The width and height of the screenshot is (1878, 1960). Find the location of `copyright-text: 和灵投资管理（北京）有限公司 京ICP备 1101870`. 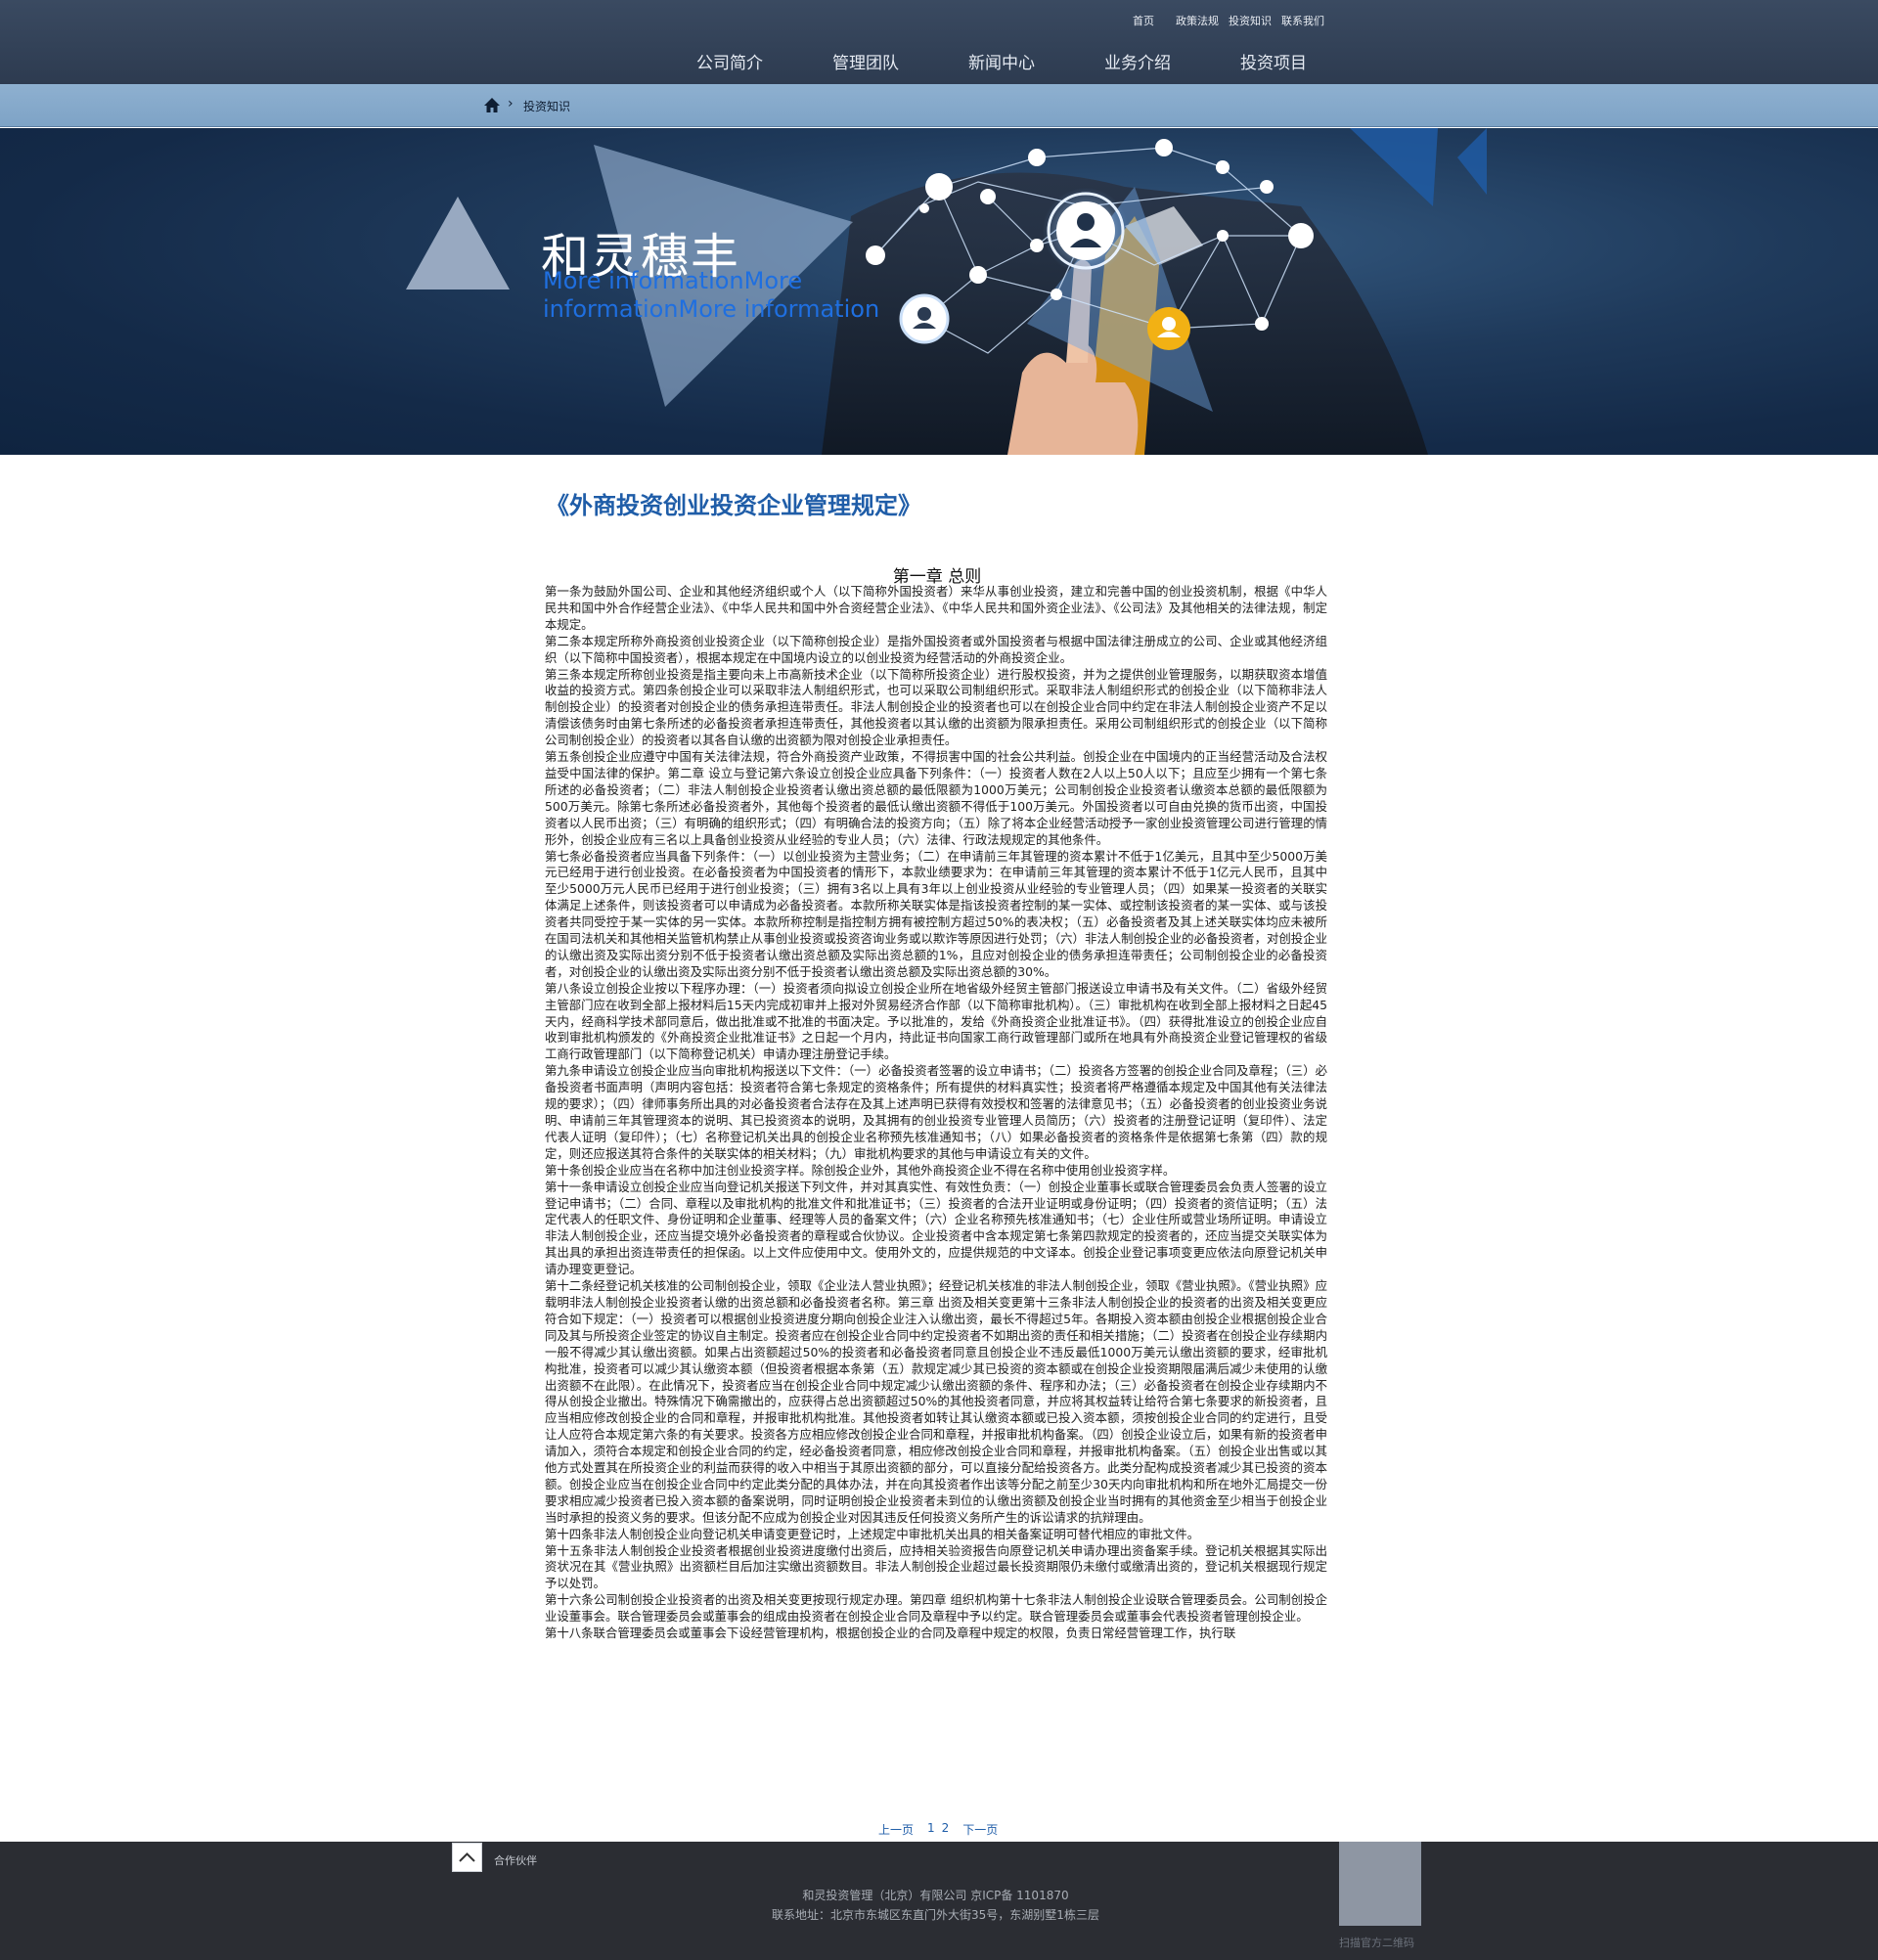

copyright-text: 和灵投资管理（北京）有限公司 京ICP备 1101870 is located at coordinates (935, 1895).